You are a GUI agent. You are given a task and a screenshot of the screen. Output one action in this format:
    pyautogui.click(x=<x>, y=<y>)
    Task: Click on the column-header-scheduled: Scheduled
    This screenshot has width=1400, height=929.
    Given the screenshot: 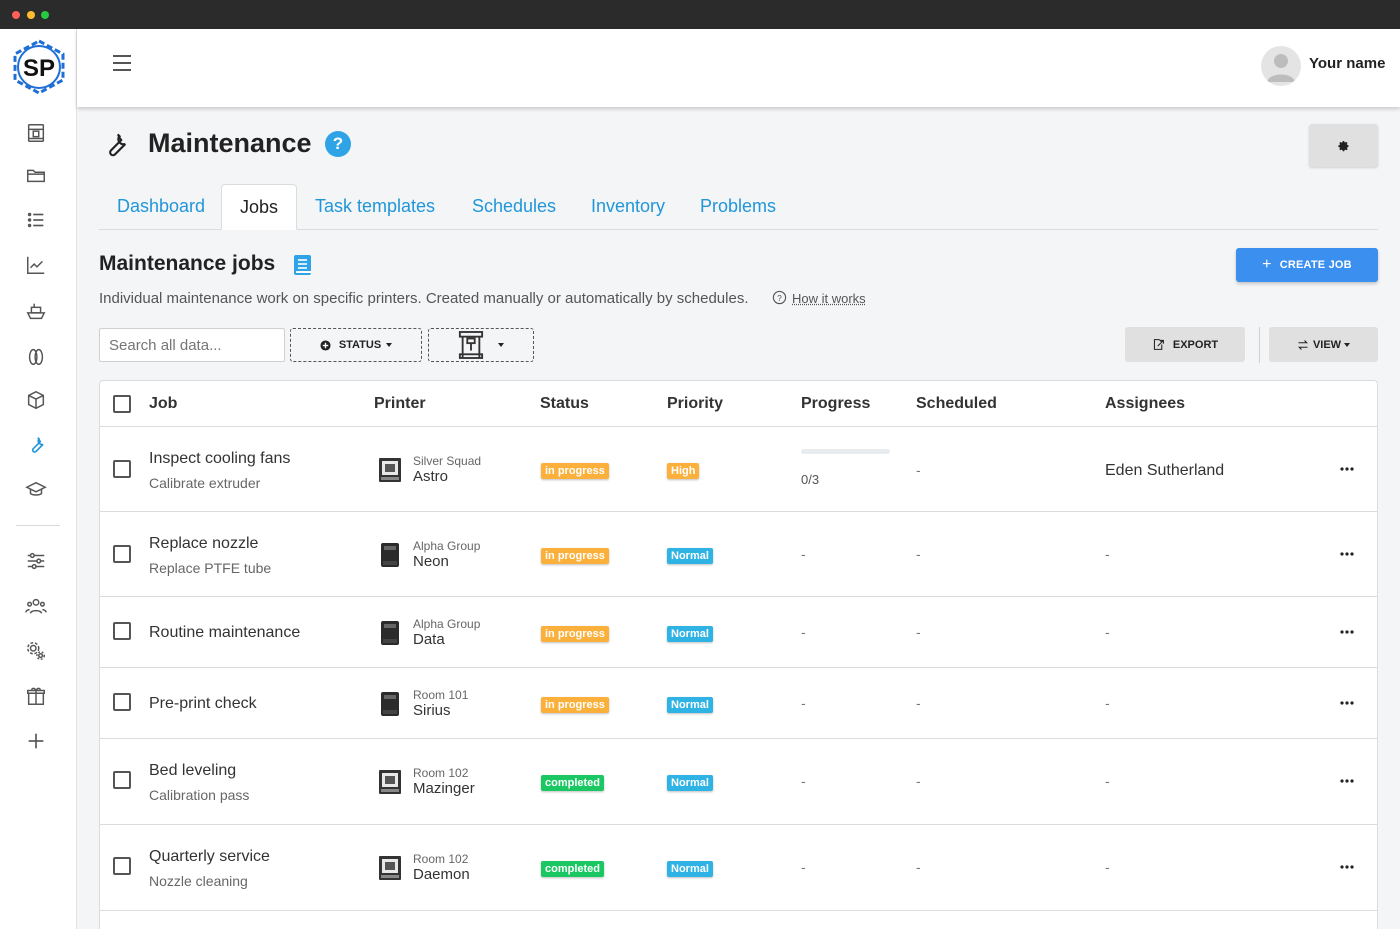 What is the action you would take?
    pyautogui.click(x=956, y=404)
    